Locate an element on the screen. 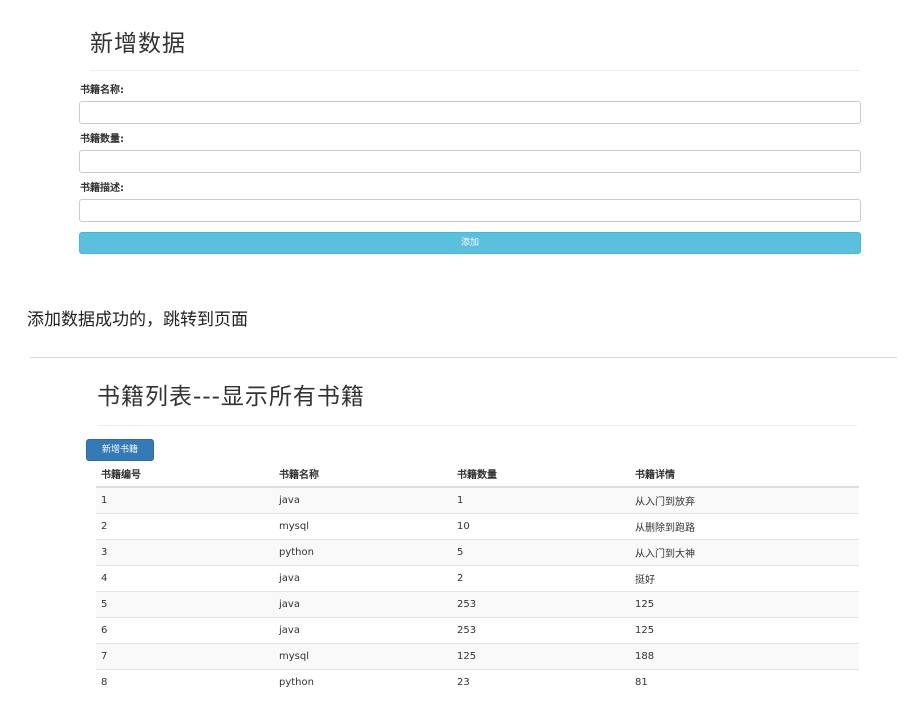 The height and width of the screenshot is (725, 911). book-count-label: 书籍数量: is located at coordinates (102, 139).